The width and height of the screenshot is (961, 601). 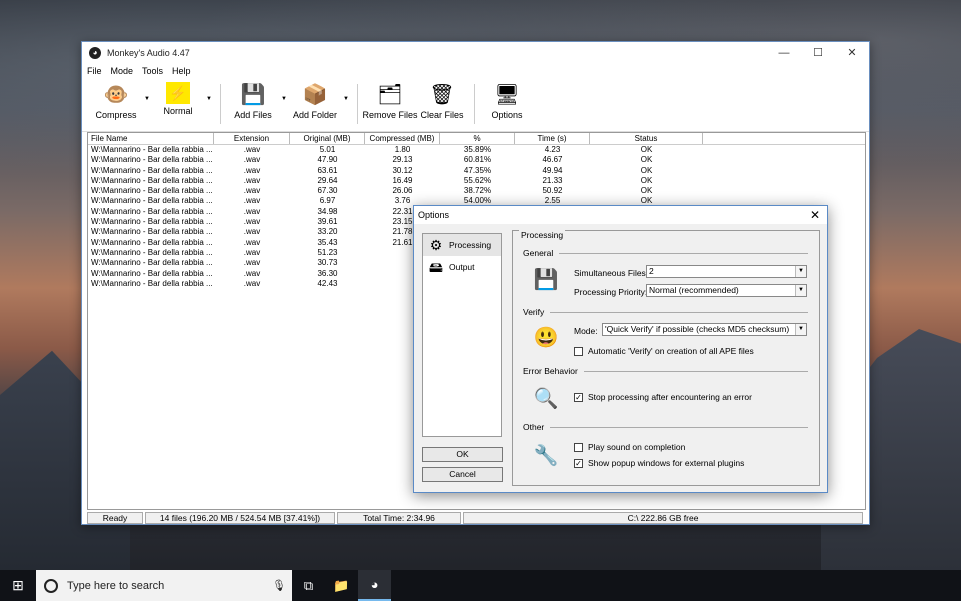 What do you see at coordinates (815, 215) in the screenshot?
I see `dialog-close-icon: ✕` at bounding box center [815, 215].